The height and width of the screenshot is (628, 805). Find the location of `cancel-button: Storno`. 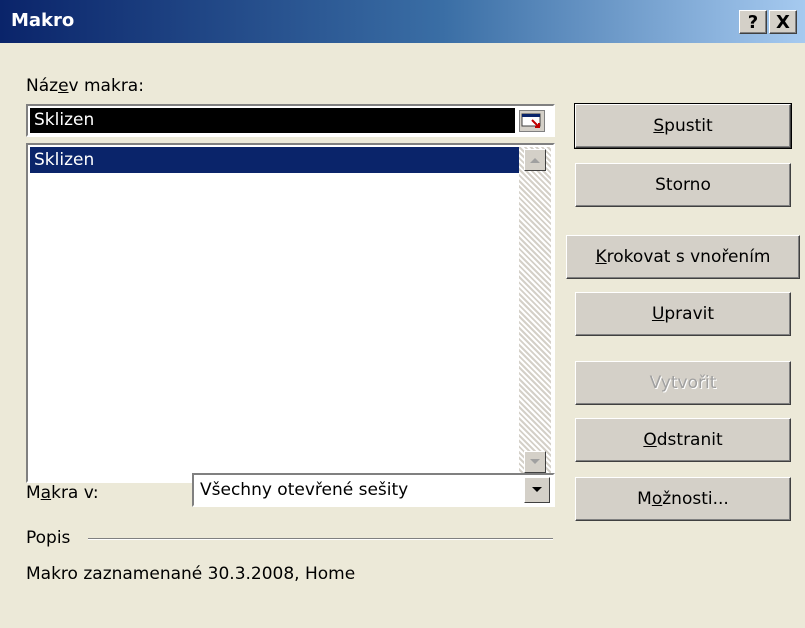

cancel-button: Storno is located at coordinates (683, 185).